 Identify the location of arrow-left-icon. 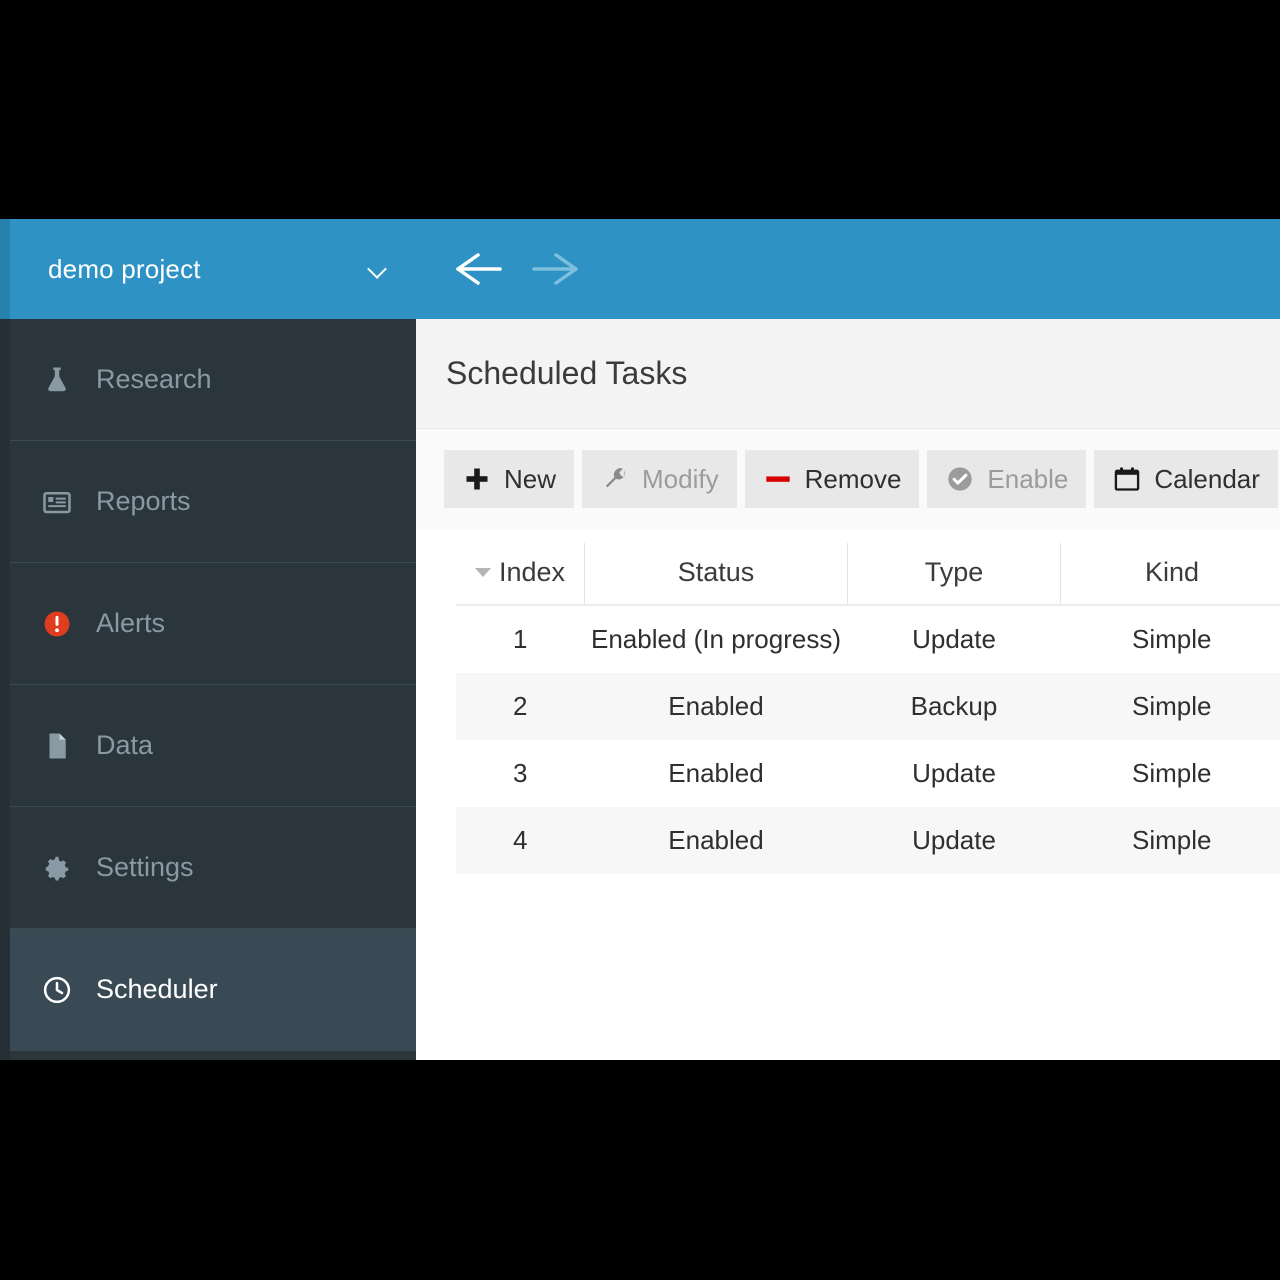
(479, 269).